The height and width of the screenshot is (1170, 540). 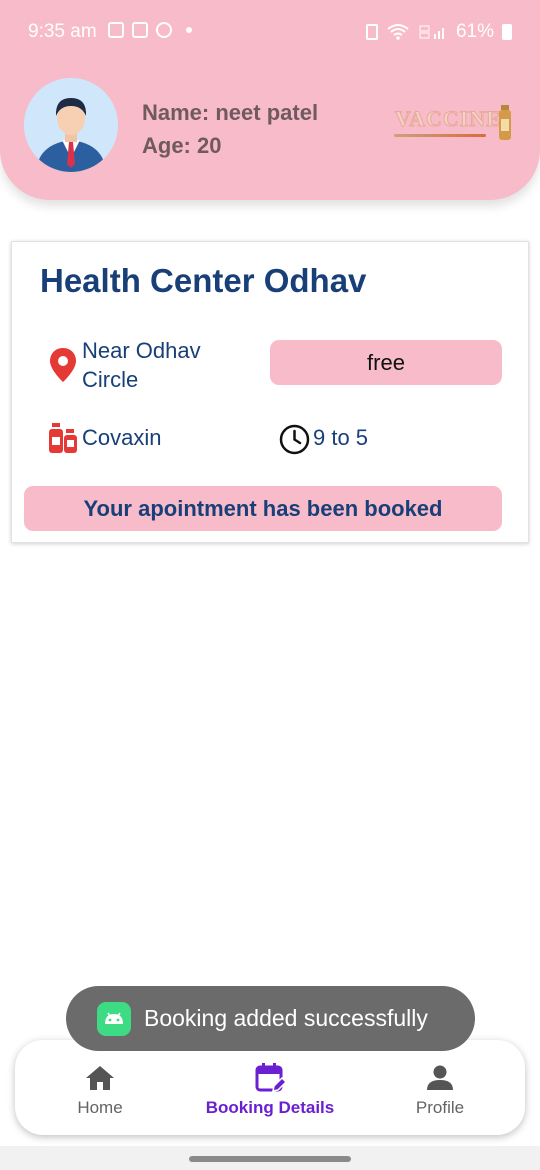 I want to click on syringe-line, so click(x=440, y=135).